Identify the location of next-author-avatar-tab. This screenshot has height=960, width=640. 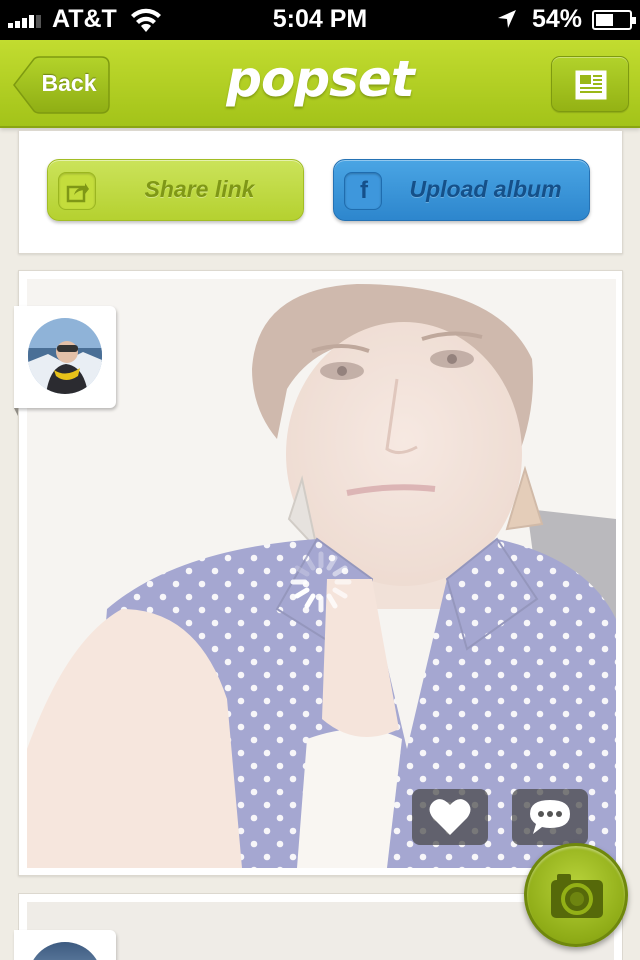
(65, 945).